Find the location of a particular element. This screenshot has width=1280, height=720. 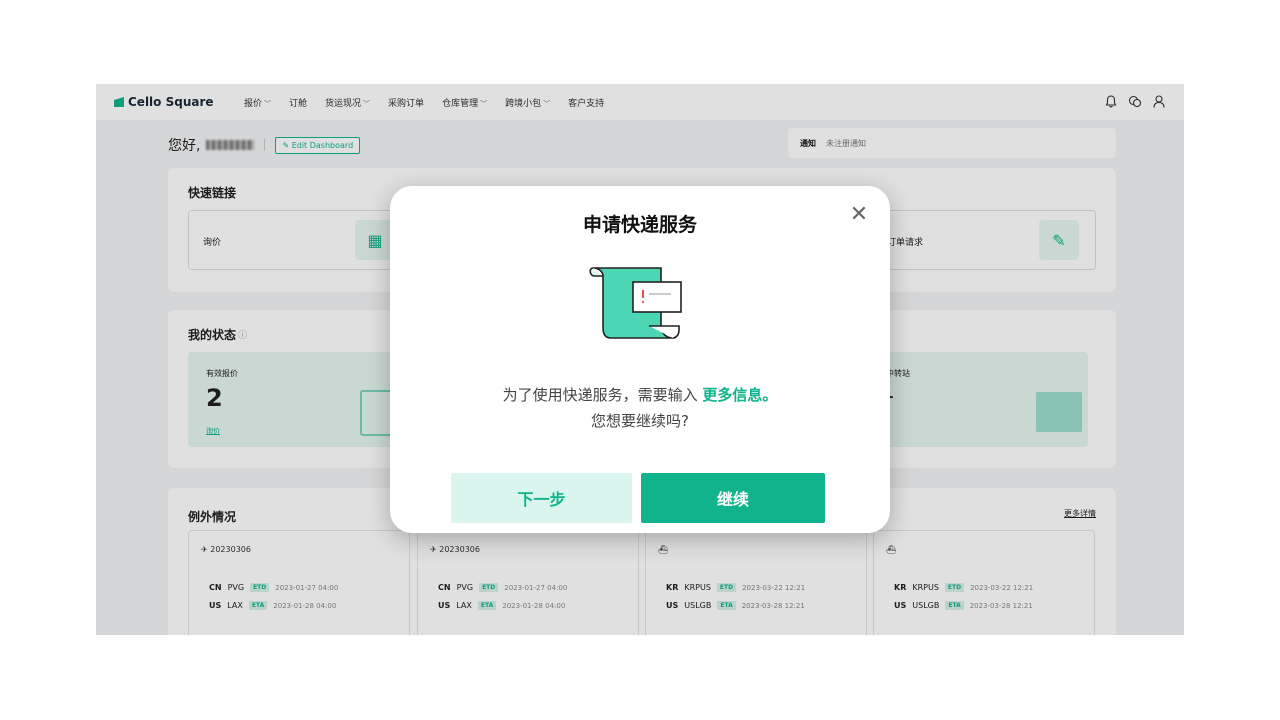

modal-question: 您想要继续吗? is located at coordinates (640, 421).